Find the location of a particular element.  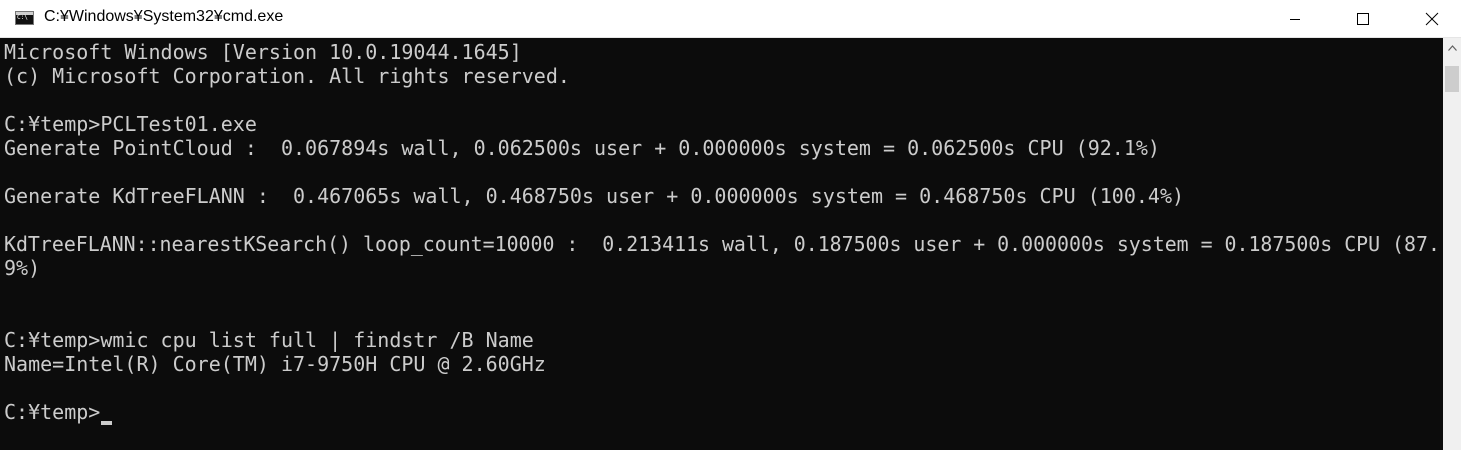

minimize-button is located at coordinates (1295, 19).